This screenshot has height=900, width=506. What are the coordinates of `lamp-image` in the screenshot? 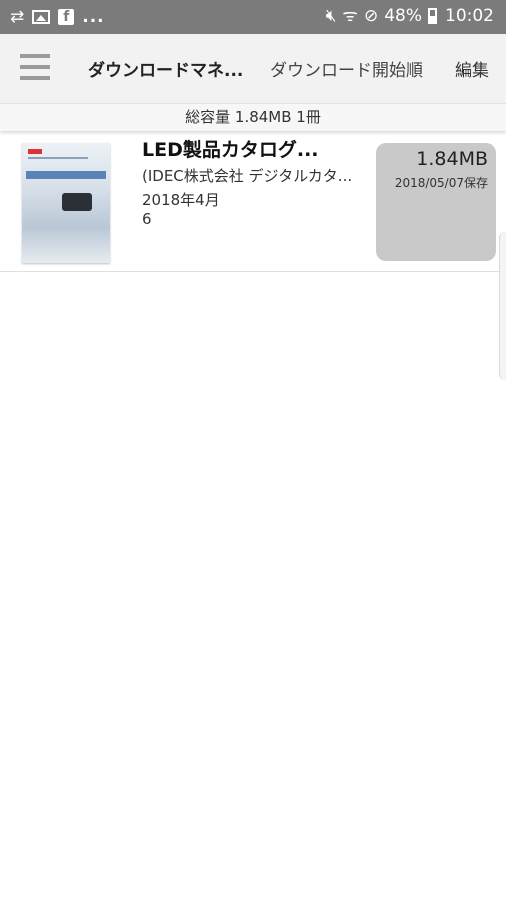 It's located at (77, 202).